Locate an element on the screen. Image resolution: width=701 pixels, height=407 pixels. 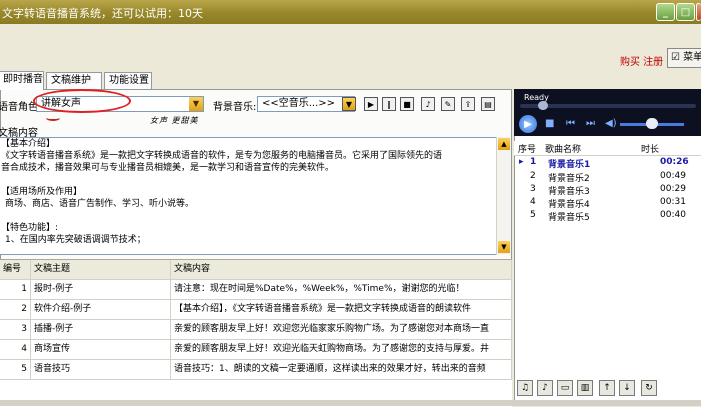
scroll-down-icon: ▼ is located at coordinates (504, 247).